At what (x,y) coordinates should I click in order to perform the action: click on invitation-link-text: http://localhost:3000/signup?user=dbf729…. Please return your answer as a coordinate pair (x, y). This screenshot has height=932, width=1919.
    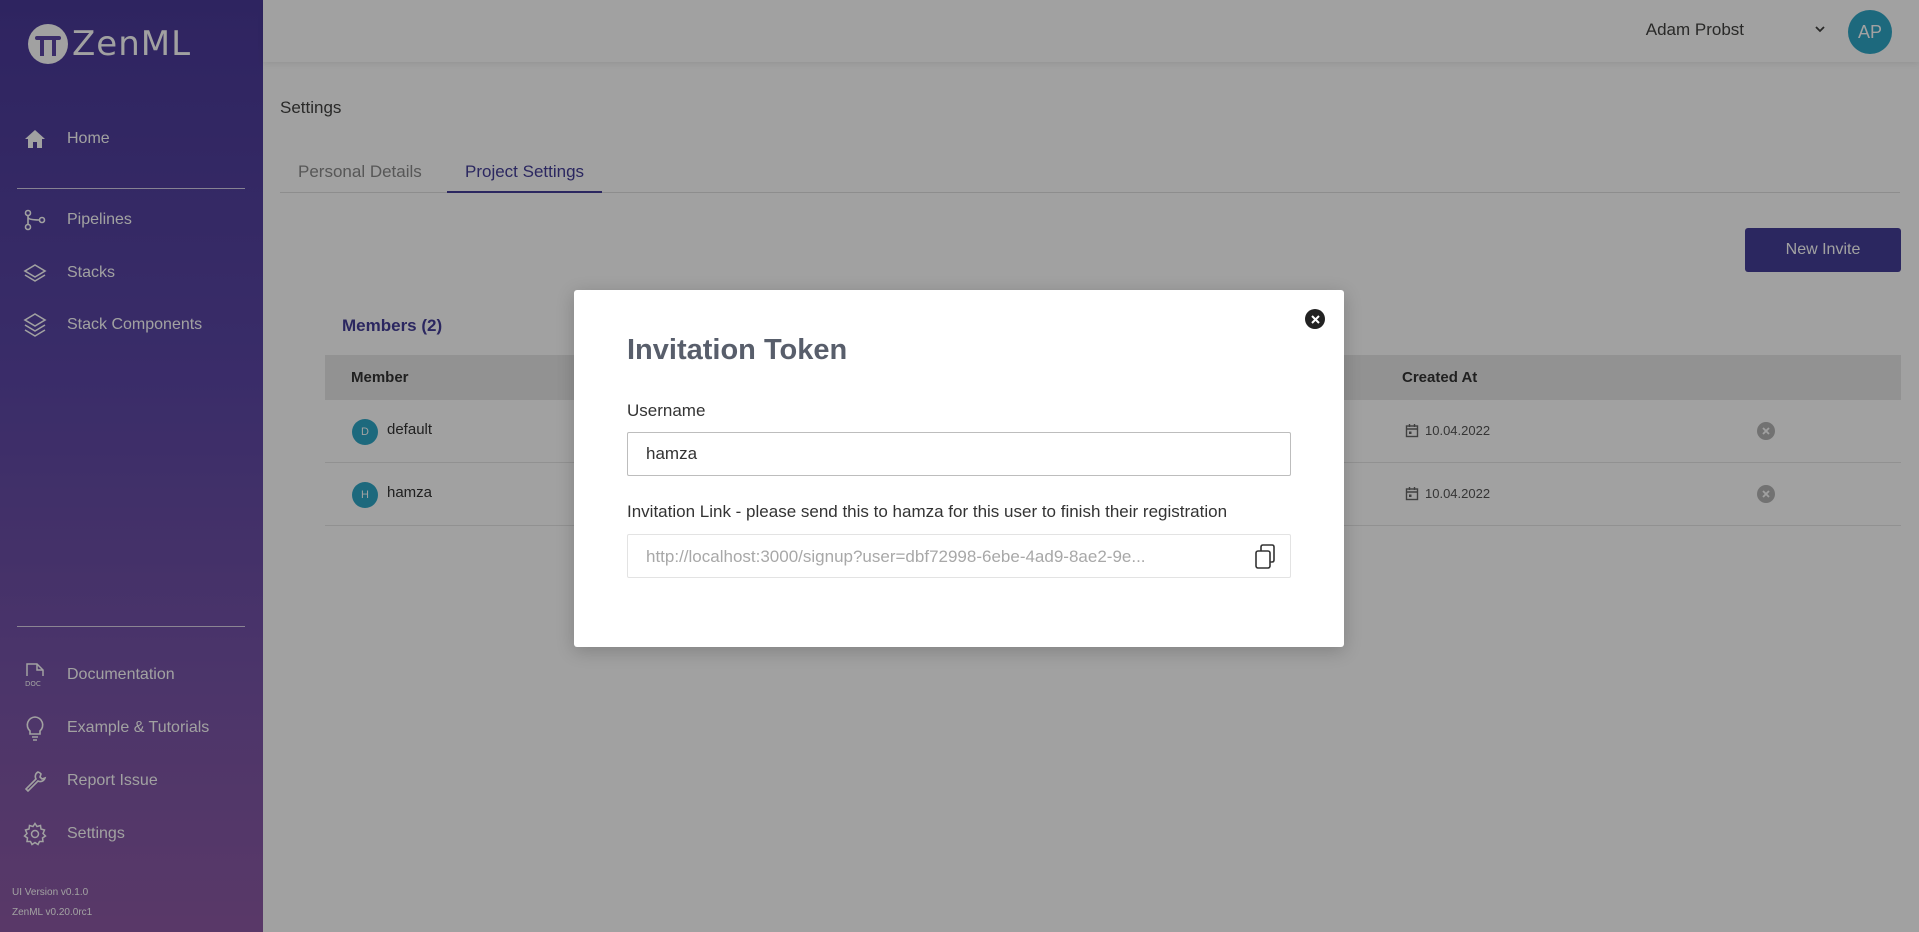
    Looking at the image, I should click on (896, 556).